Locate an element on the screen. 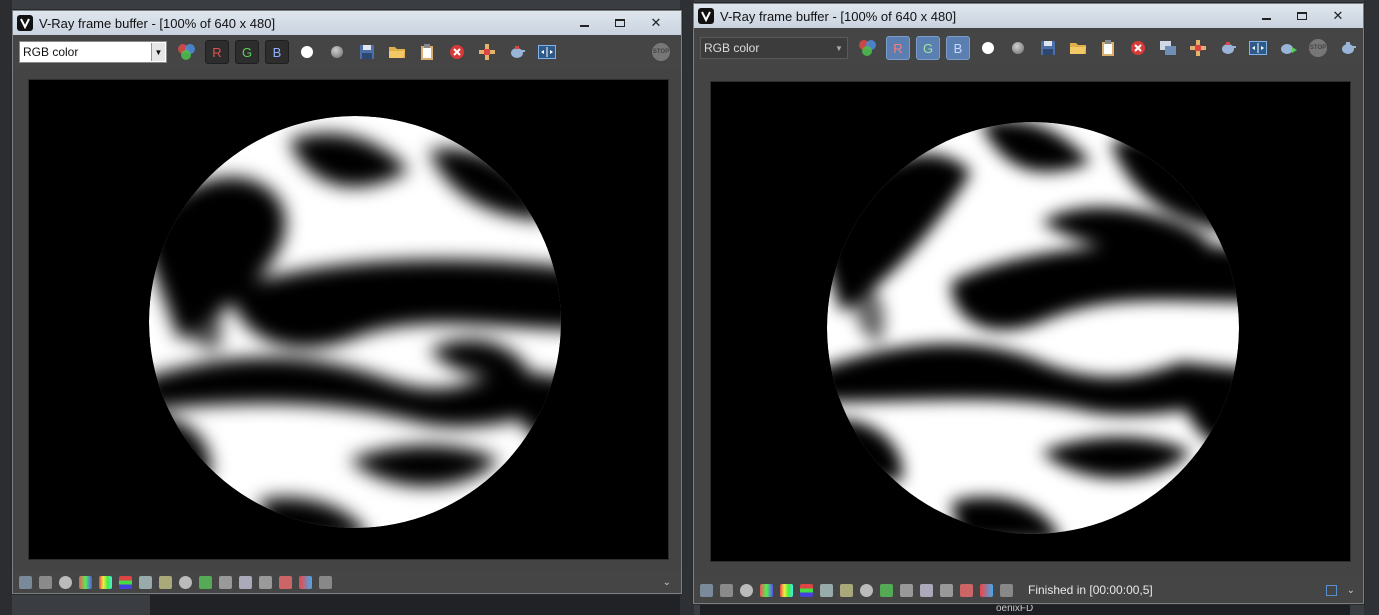  teapot-play-icon is located at coordinates (1289, 49).